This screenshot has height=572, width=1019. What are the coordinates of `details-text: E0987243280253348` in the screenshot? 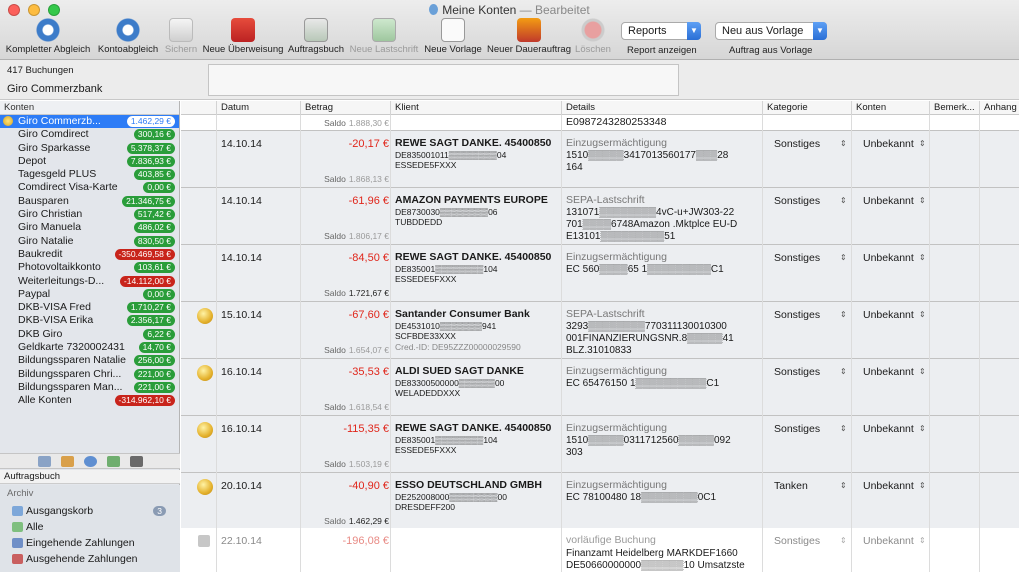 It's located at (616, 122).